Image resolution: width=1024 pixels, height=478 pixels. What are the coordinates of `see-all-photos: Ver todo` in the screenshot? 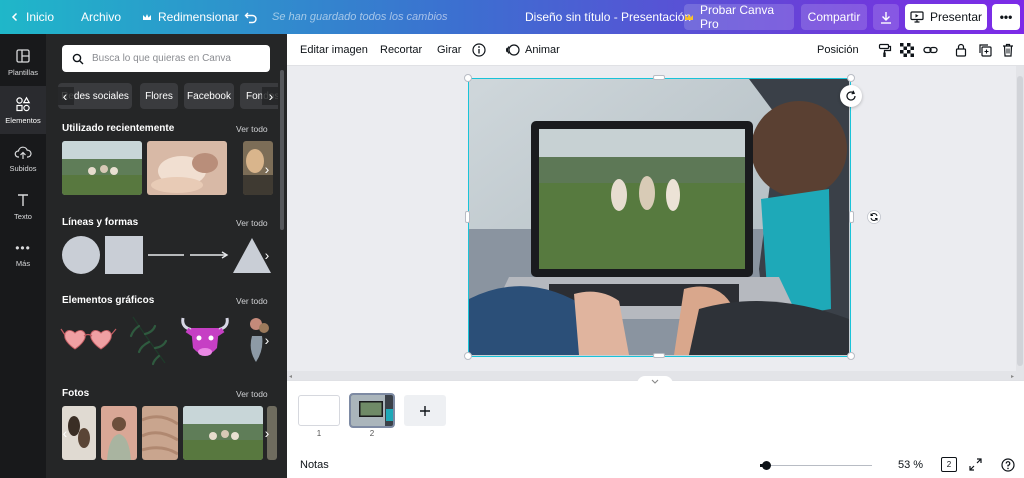 It's located at (252, 394).